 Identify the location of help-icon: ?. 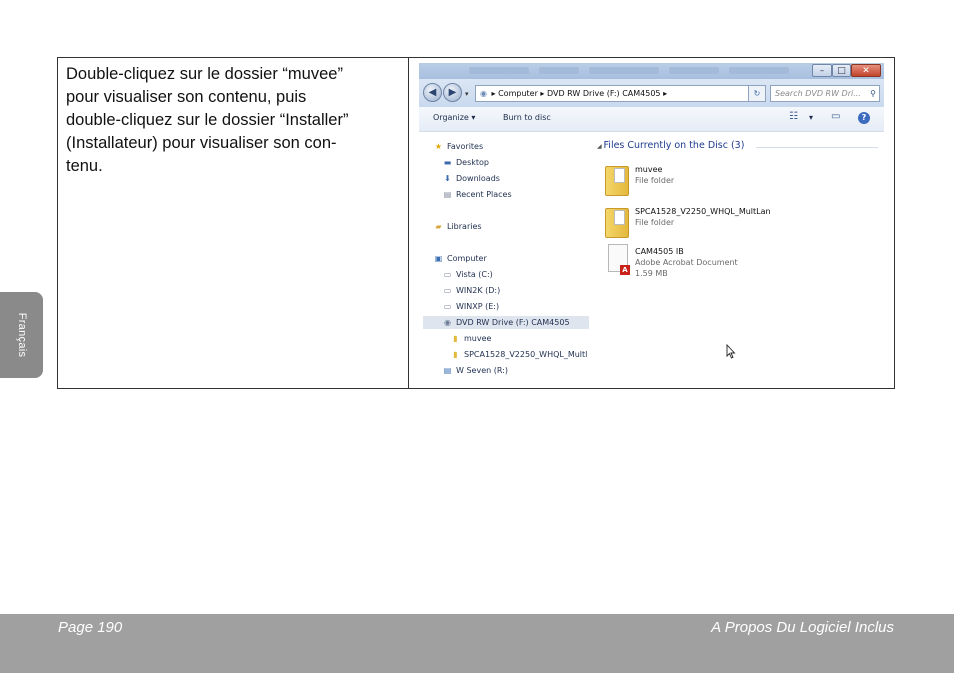
(864, 118).